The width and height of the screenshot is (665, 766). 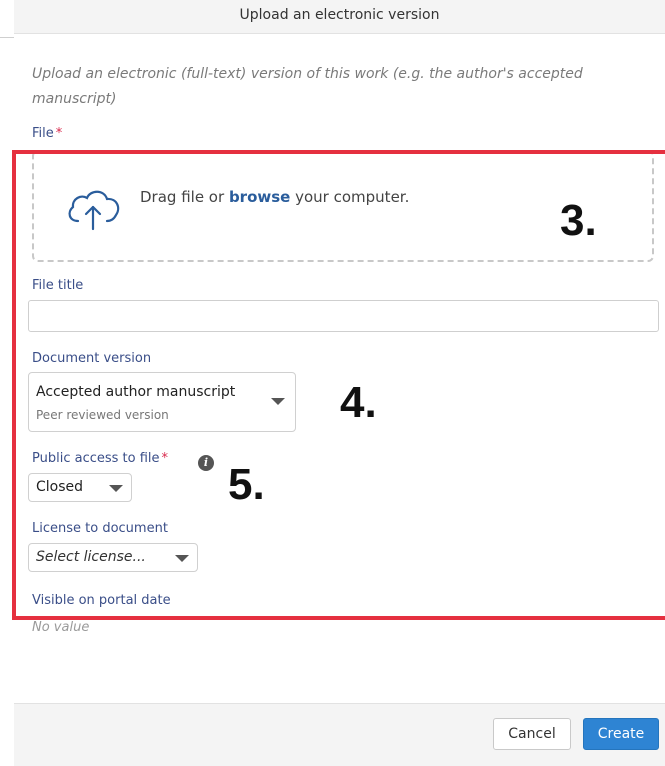 I want to click on cancel-button: Cancel, so click(x=532, y=734).